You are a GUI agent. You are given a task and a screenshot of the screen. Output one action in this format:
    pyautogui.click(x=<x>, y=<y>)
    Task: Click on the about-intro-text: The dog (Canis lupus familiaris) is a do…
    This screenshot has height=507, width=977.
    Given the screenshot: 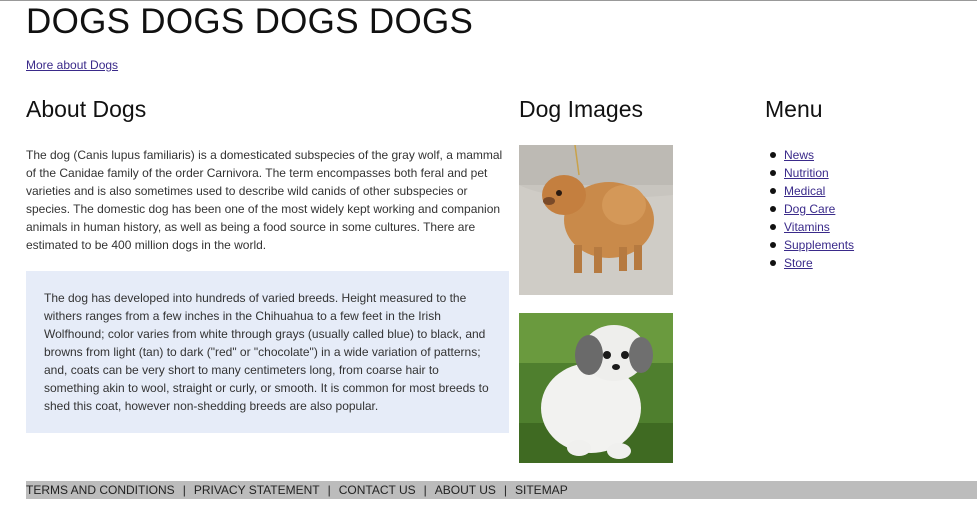 What is the action you would take?
    pyautogui.click(x=264, y=200)
    